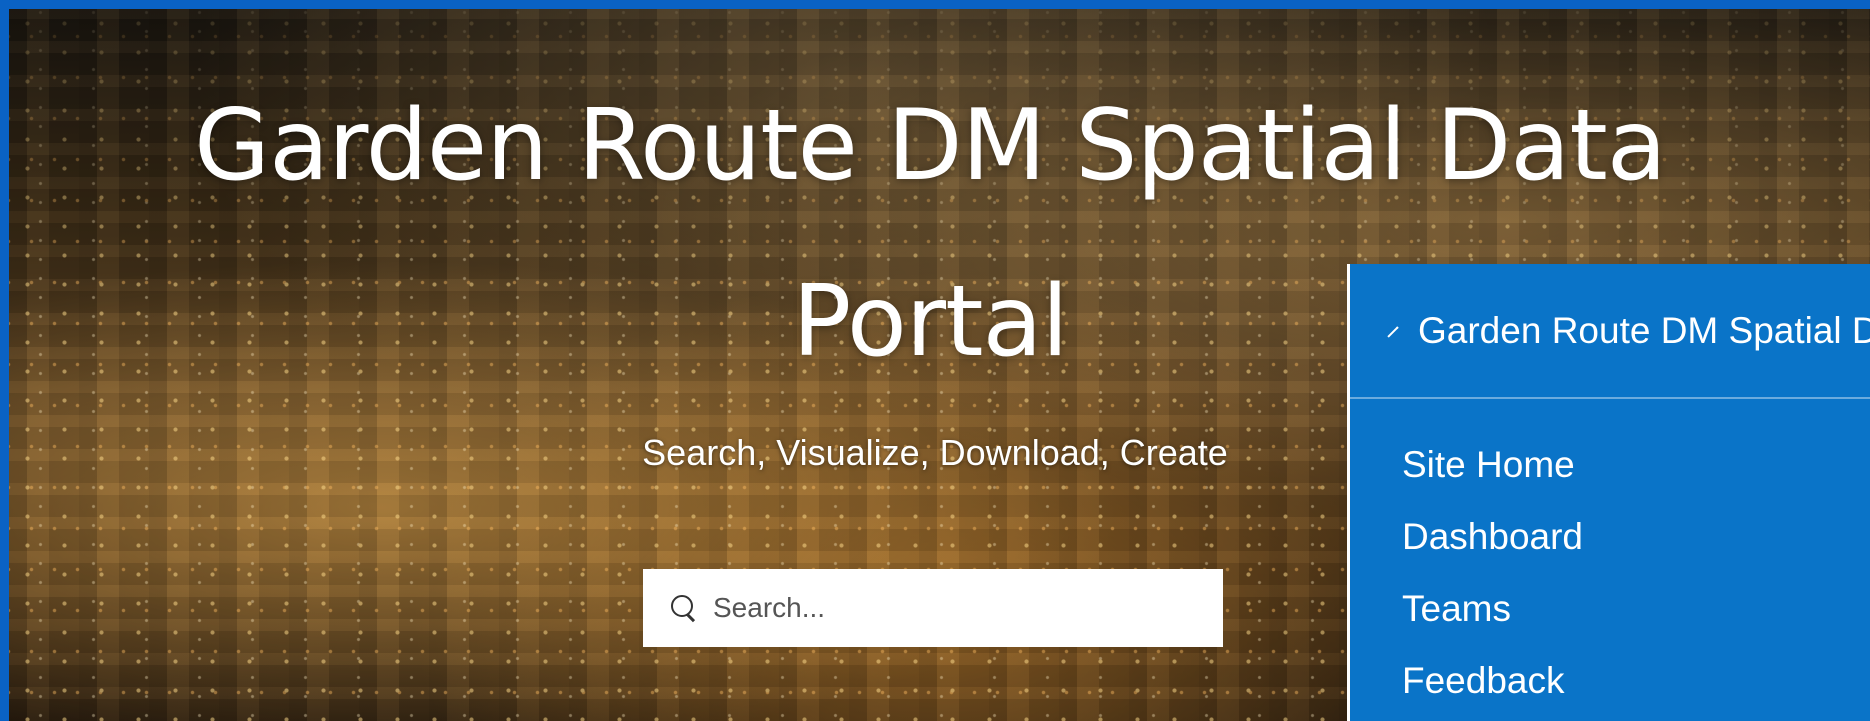 Image resolution: width=1870 pixels, height=721 pixels. What do you see at coordinates (1636, 681) in the screenshot?
I see `nav-item-feedback: Feedback` at bounding box center [1636, 681].